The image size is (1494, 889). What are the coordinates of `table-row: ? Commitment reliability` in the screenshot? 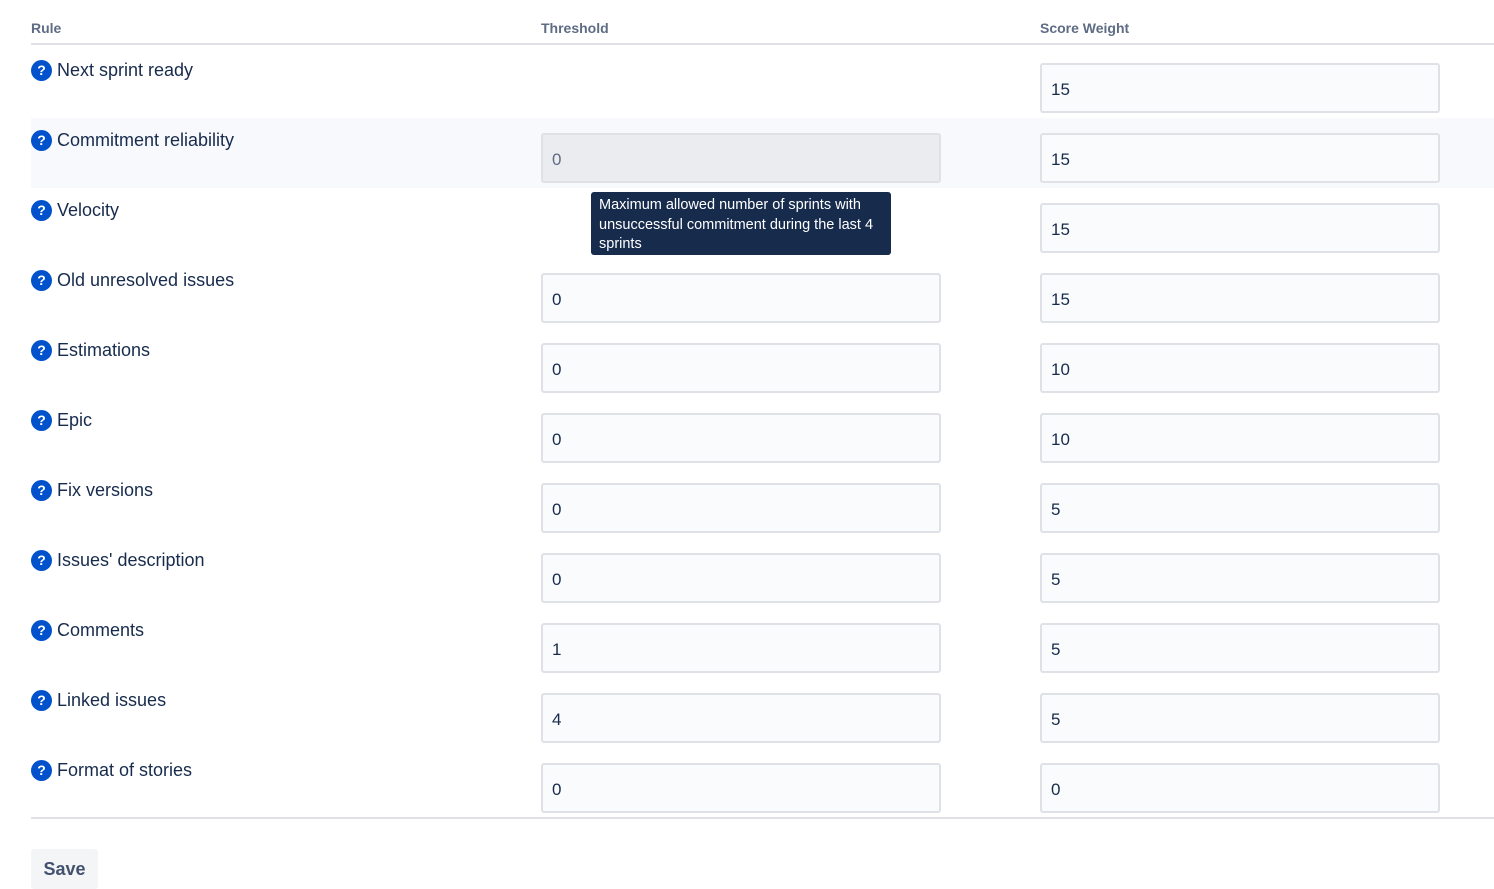 It's located at (762, 153).